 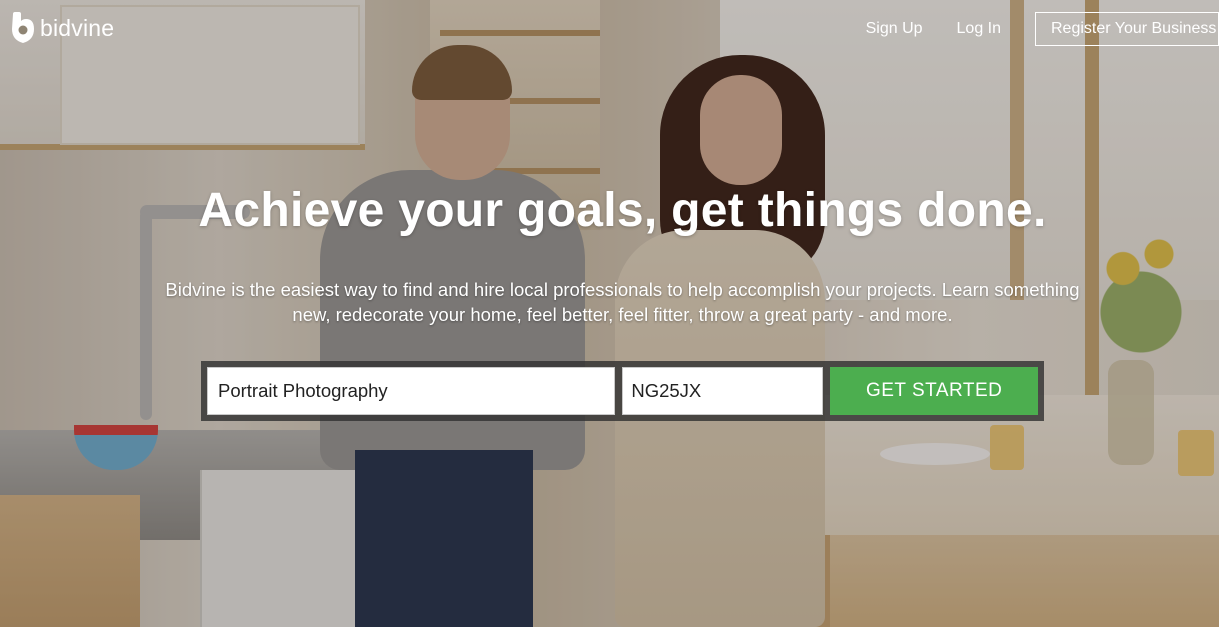 I want to click on bidvine-logo-icon, so click(x=23, y=27).